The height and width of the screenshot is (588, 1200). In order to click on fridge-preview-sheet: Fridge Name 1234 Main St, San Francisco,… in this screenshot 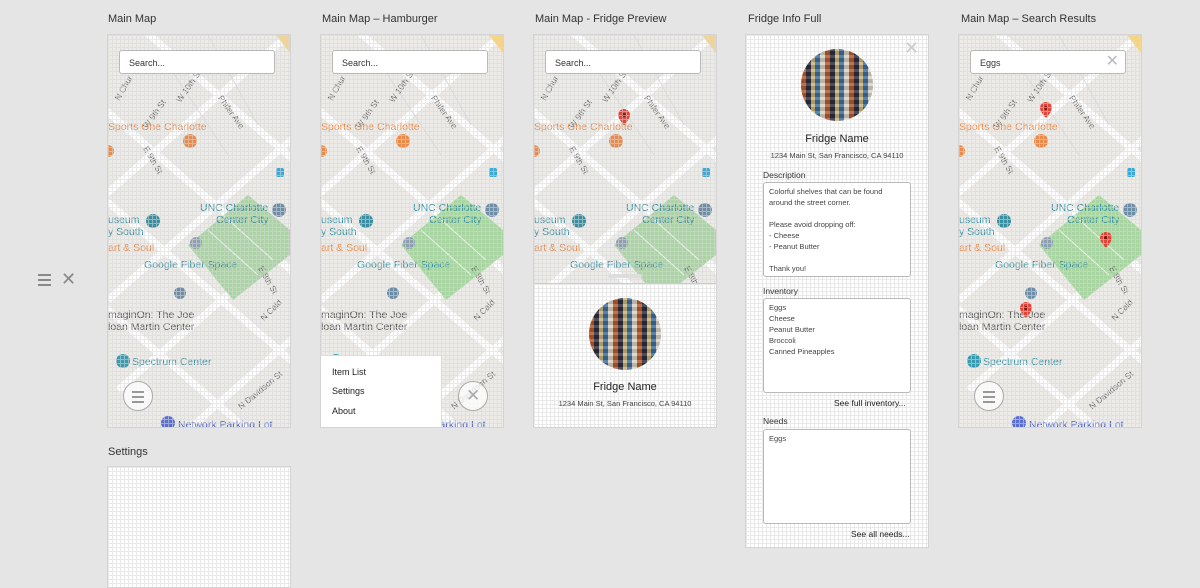, I will do `click(625, 350)`.